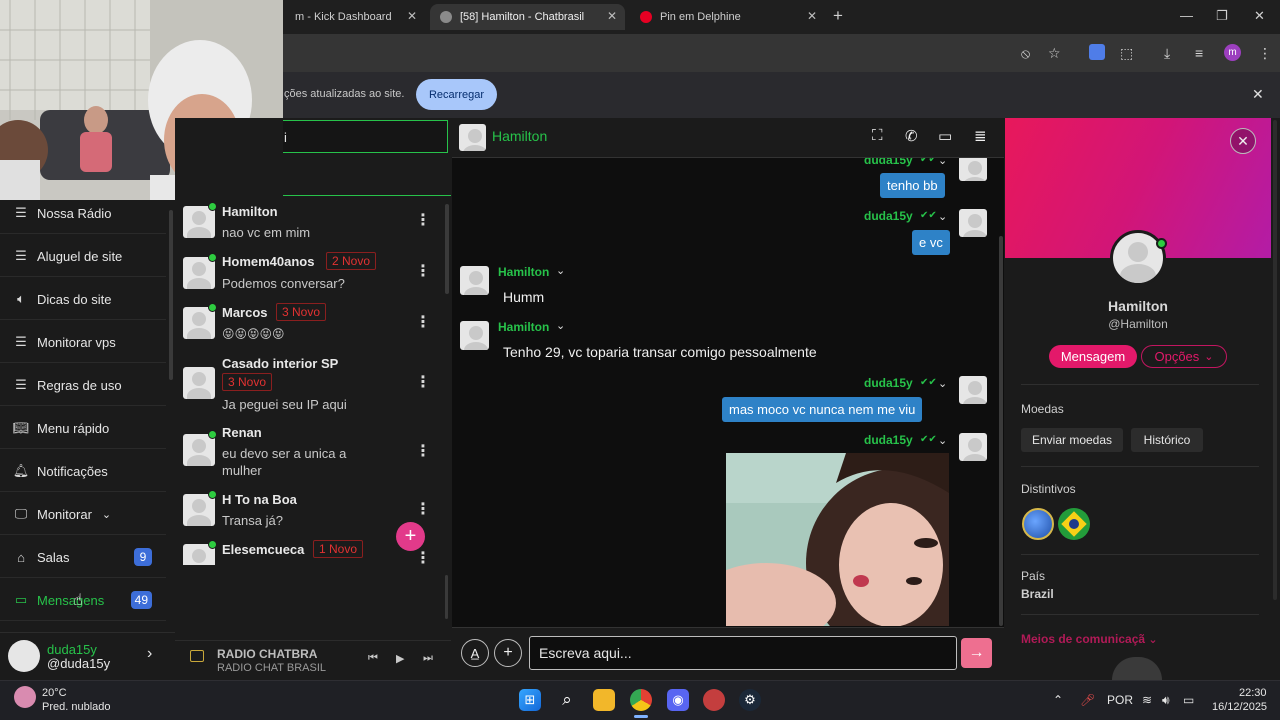  I want to click on profile-scrollbar, so click(1275, 360).